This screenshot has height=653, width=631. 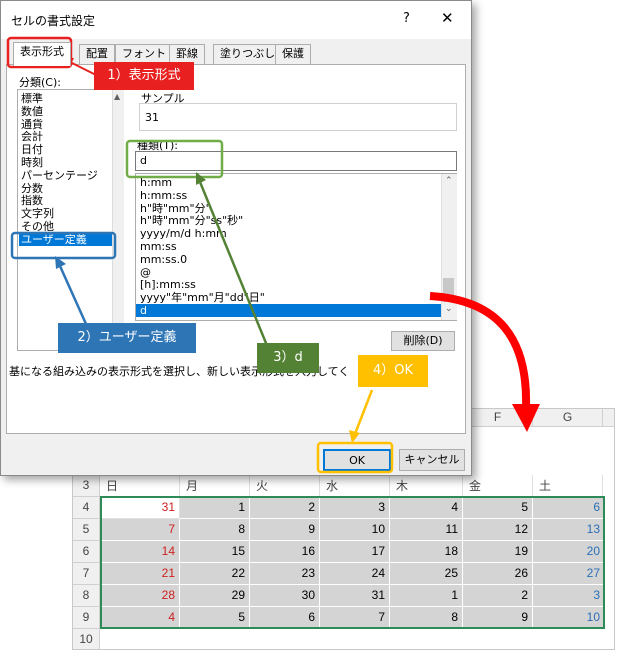 I want to click on annotation-frame-green, so click(x=174, y=159).